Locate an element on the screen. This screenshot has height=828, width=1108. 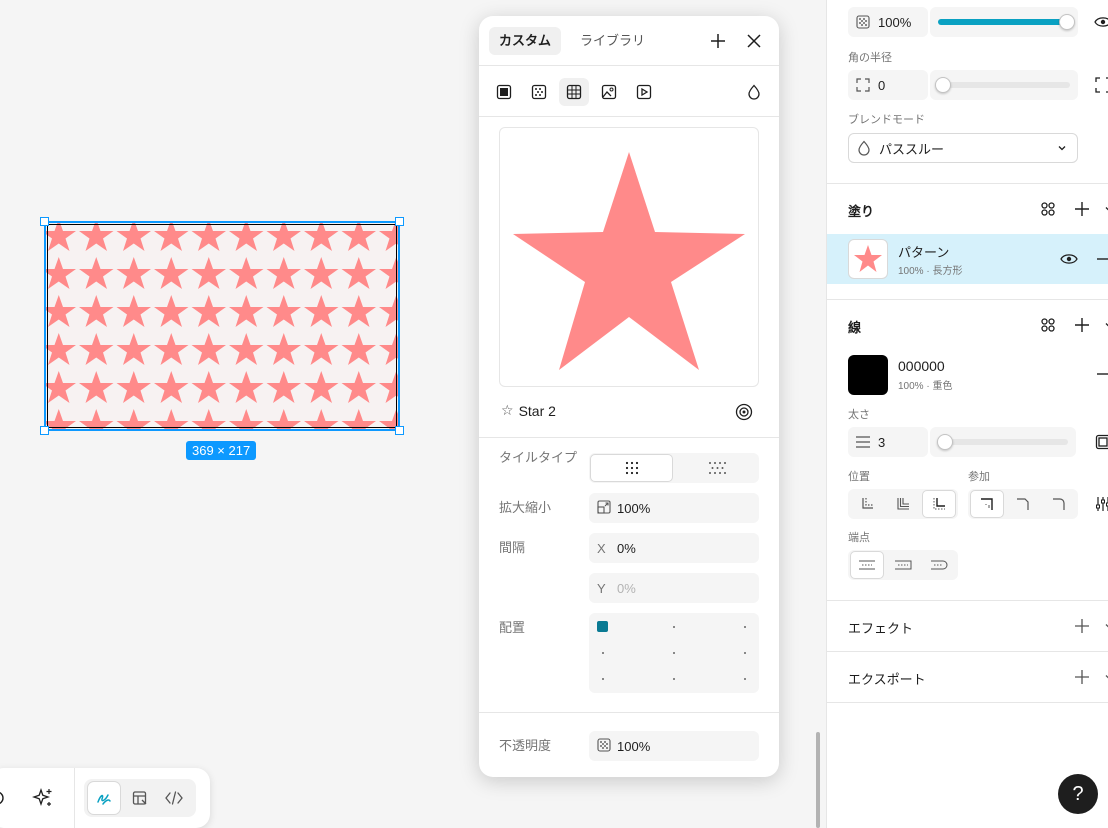
refresh-icon is located at coordinates (7, 798).